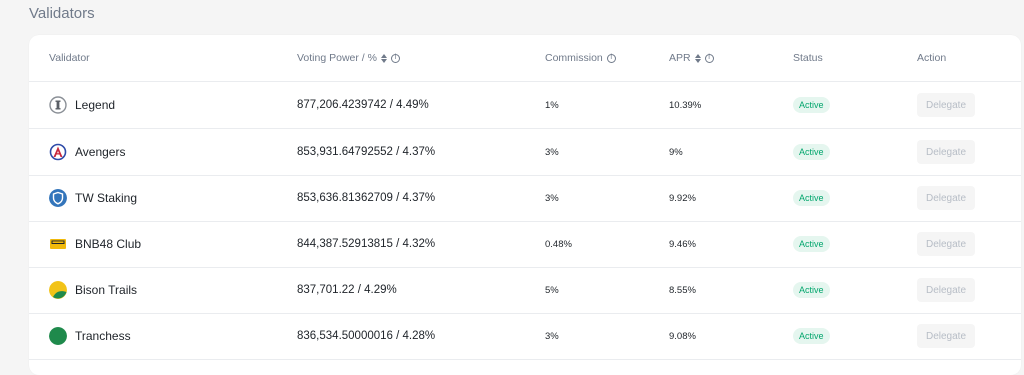  I want to click on validator-cell: Avengers, so click(87, 152).